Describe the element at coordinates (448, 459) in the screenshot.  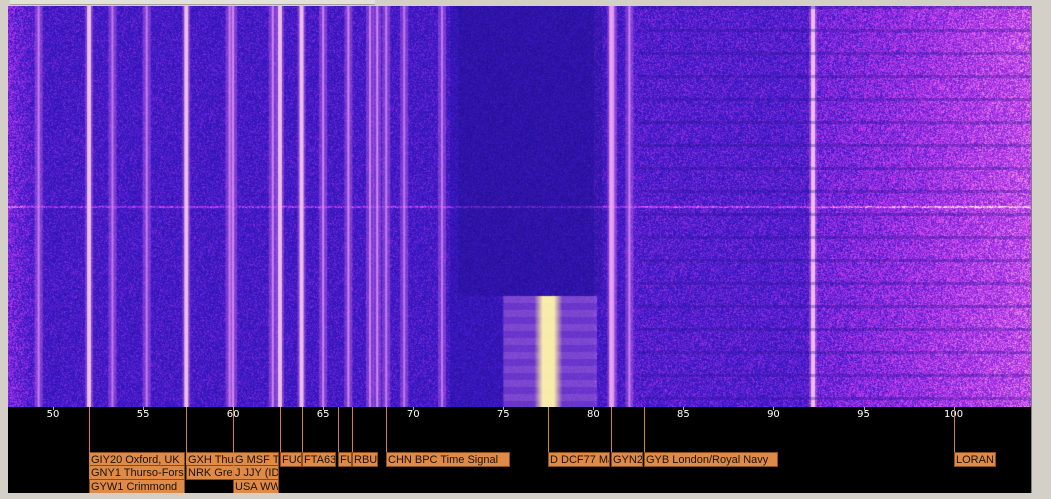
I see `station-label: CHN BPC Time Signal` at that location.